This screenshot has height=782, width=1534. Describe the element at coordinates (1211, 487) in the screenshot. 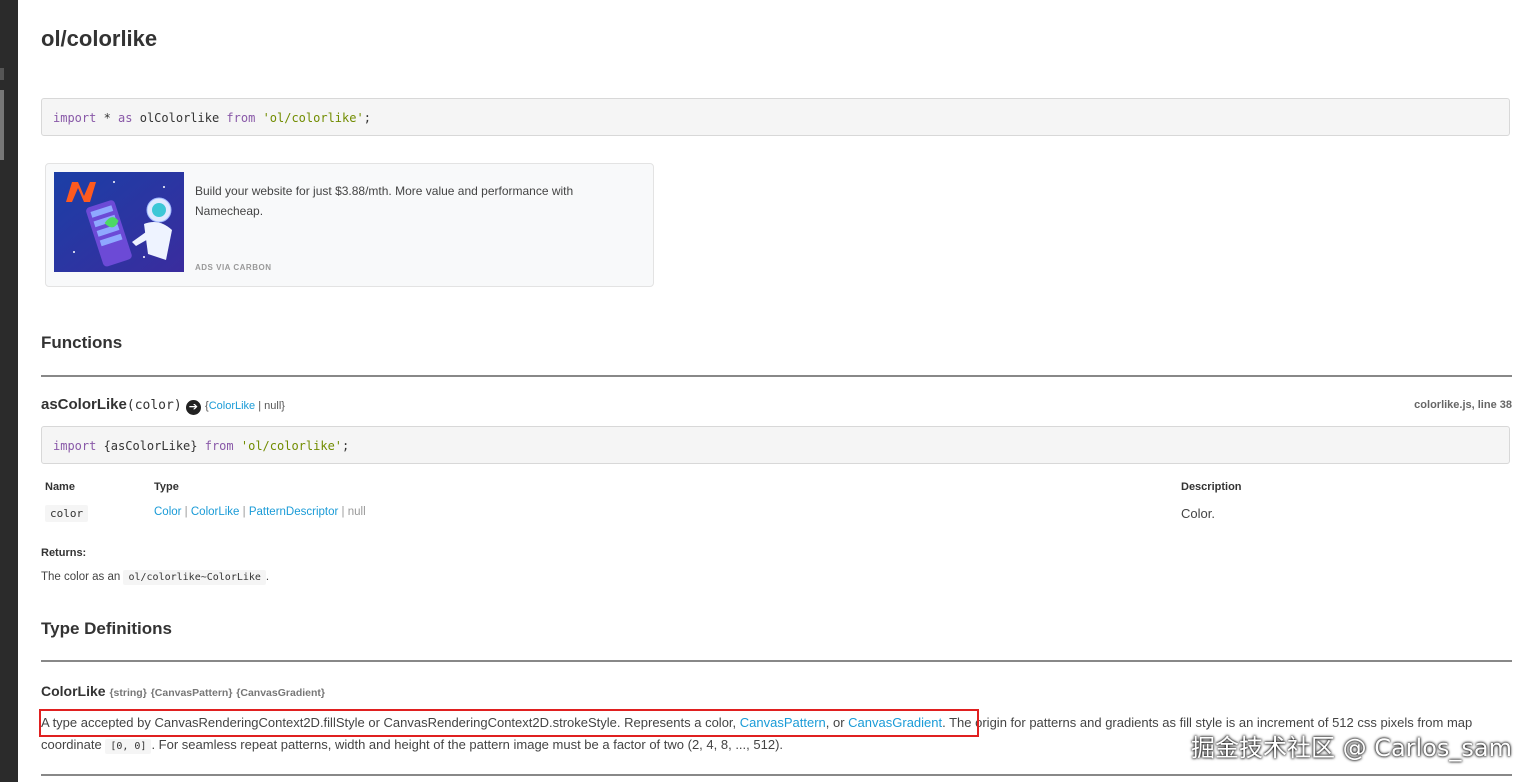

I see `param-col-description: Description` at that location.